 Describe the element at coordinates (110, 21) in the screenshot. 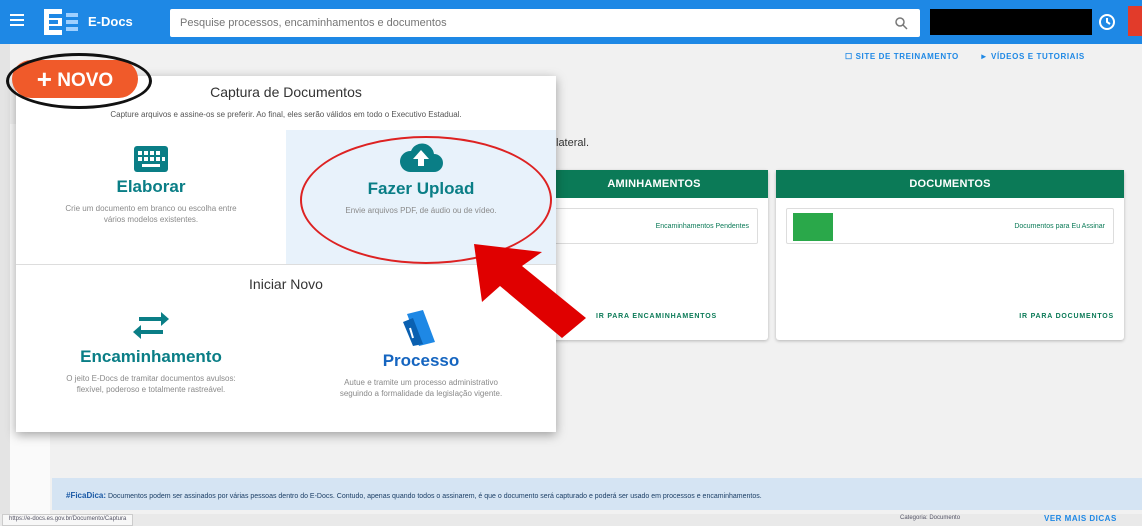

I see `brand-name: E-Docs` at that location.